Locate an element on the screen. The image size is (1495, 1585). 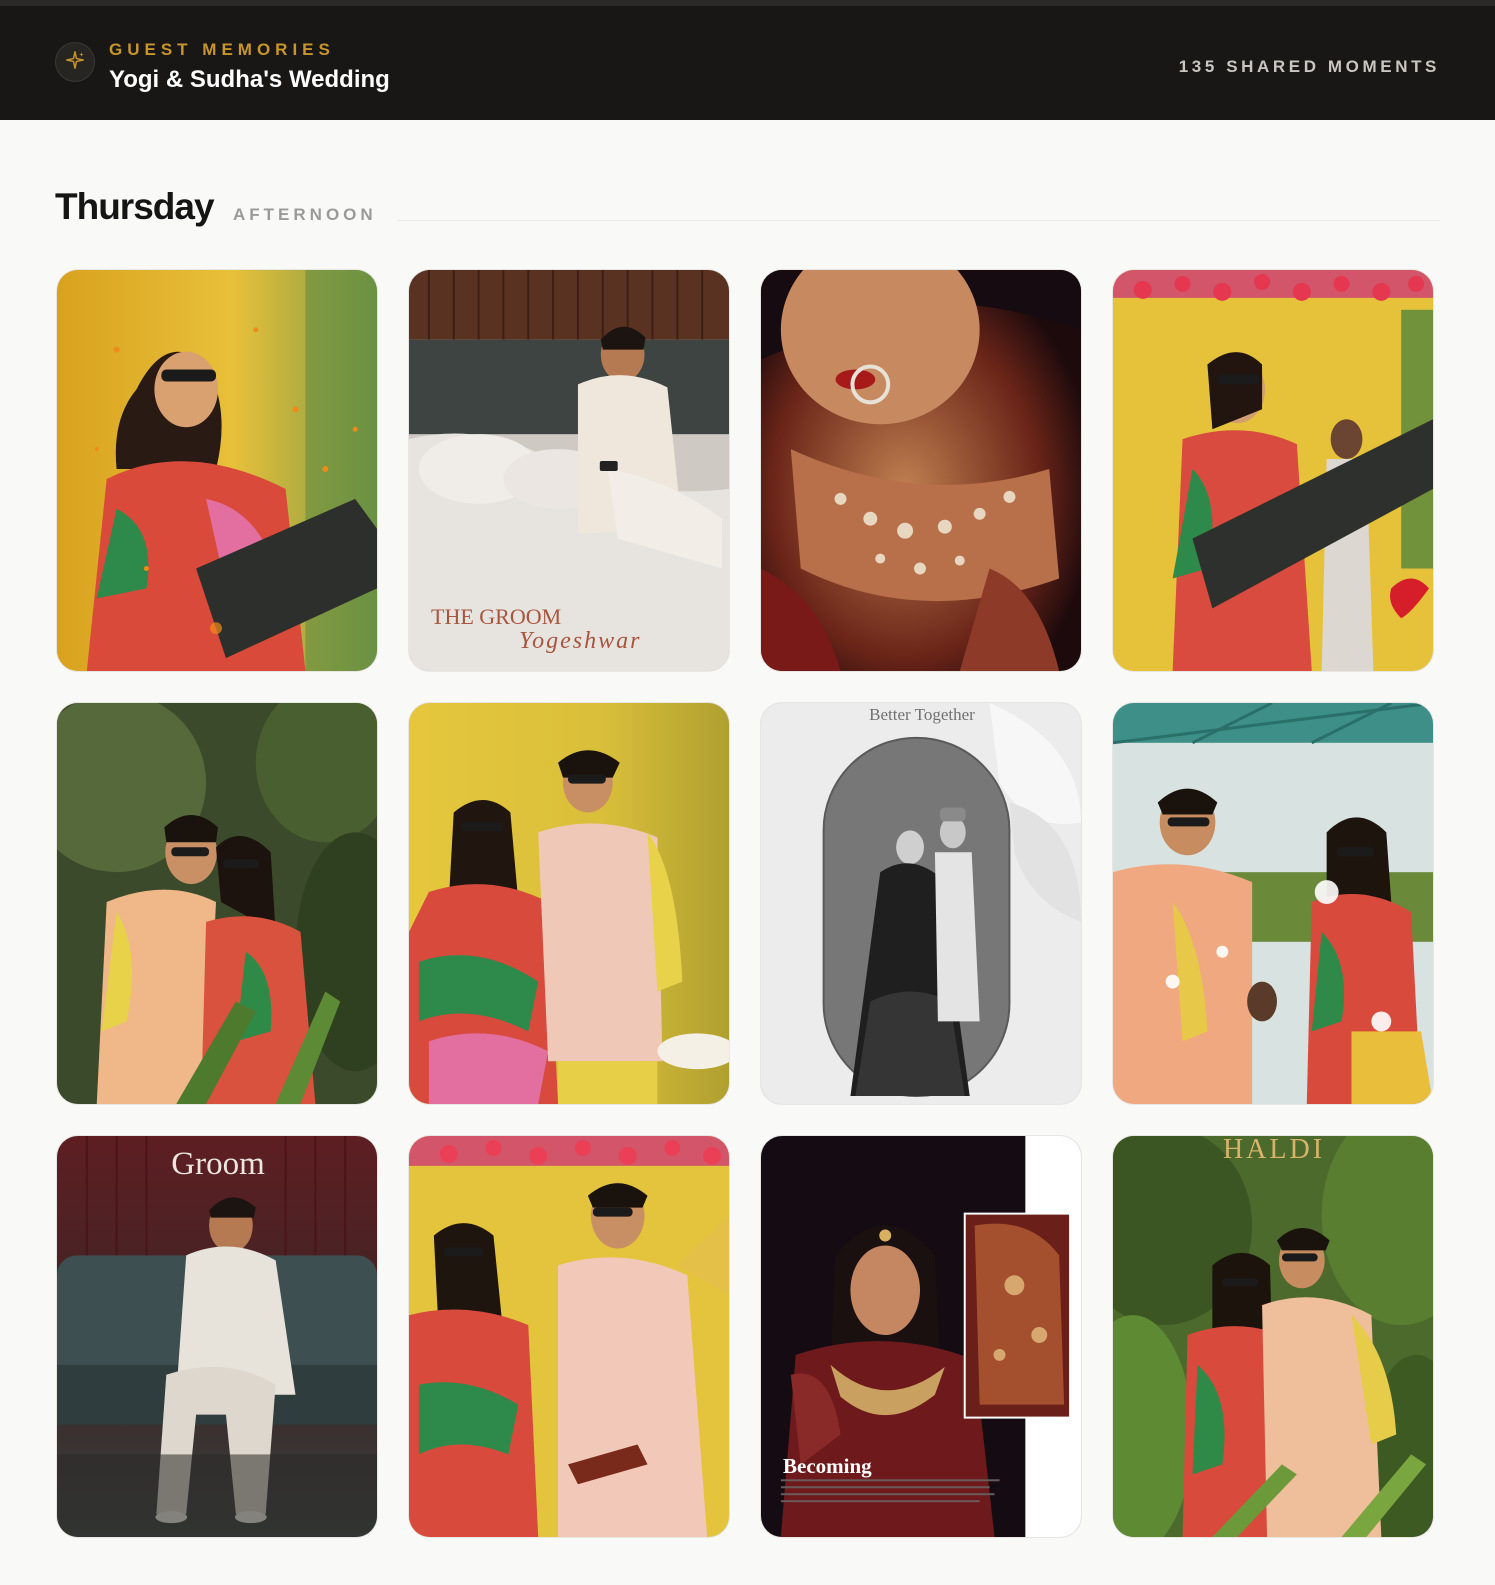
photo-card: Better Together is located at coordinates (921, 903).